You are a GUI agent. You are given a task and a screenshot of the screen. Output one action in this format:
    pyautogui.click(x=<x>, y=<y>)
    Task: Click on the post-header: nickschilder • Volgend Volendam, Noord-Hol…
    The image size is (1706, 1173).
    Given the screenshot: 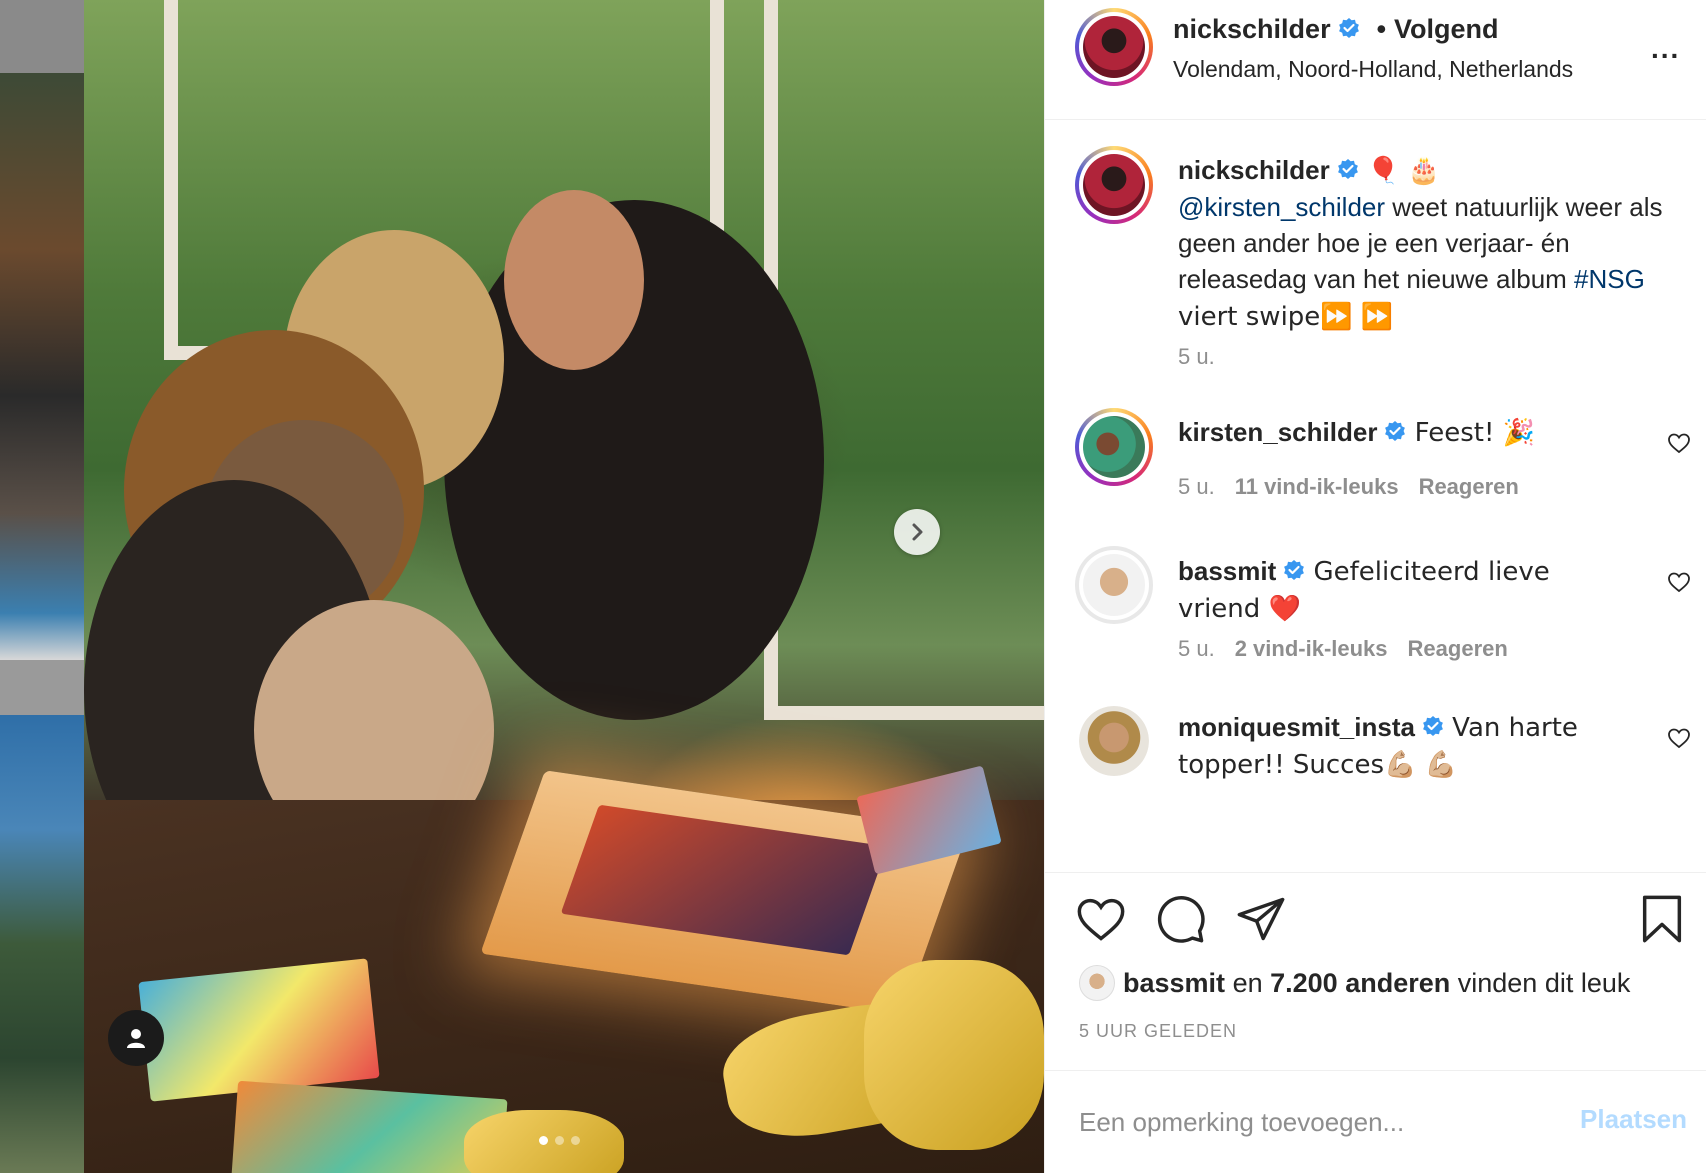 What is the action you would take?
    pyautogui.click(x=1375, y=60)
    